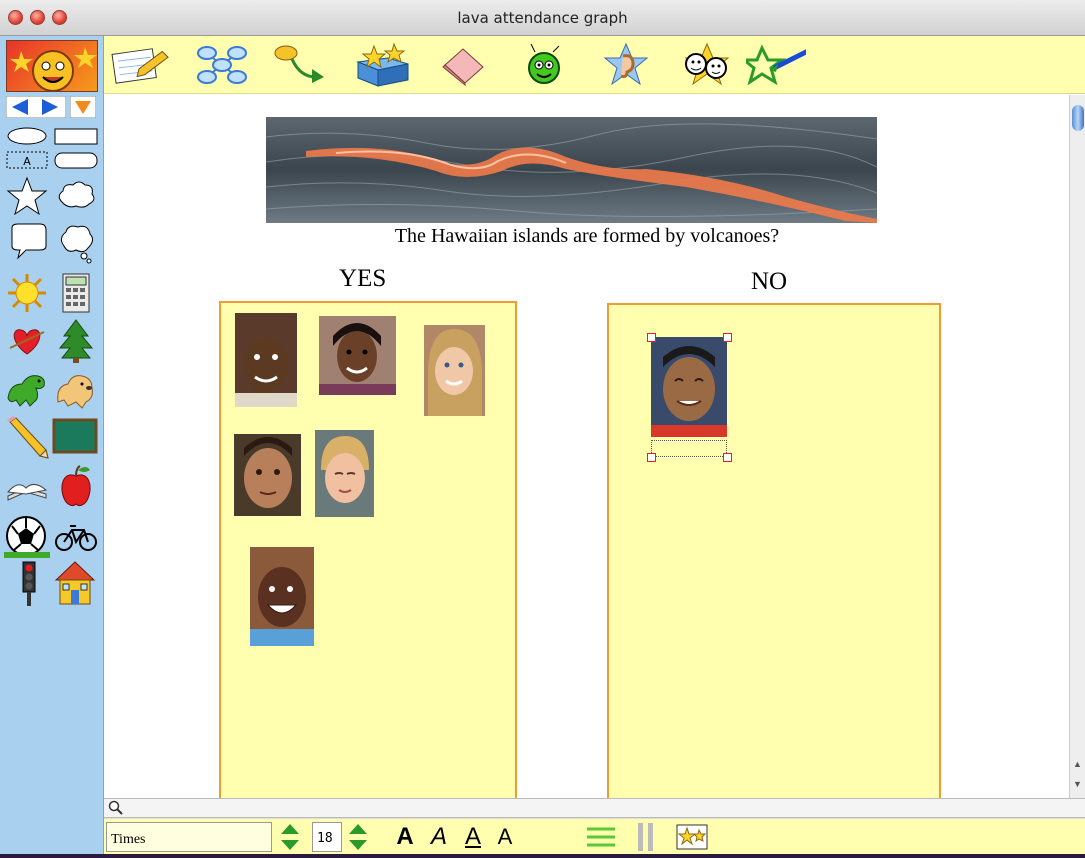  I want to click on font-stepper-icon, so click(290, 837).